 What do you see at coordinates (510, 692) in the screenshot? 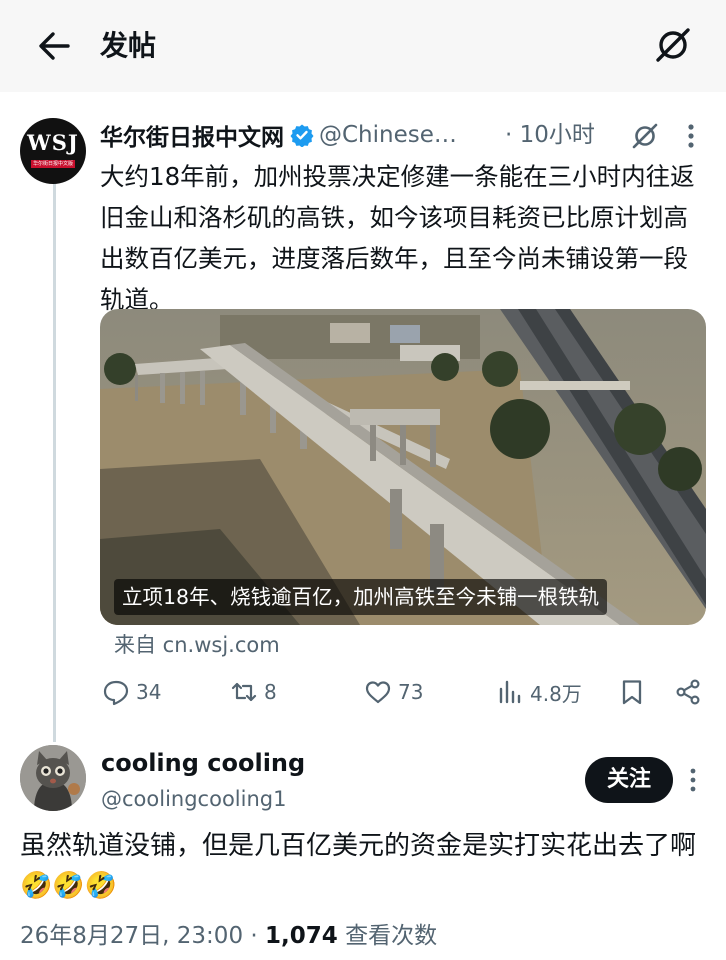
I see `views-icon` at bounding box center [510, 692].